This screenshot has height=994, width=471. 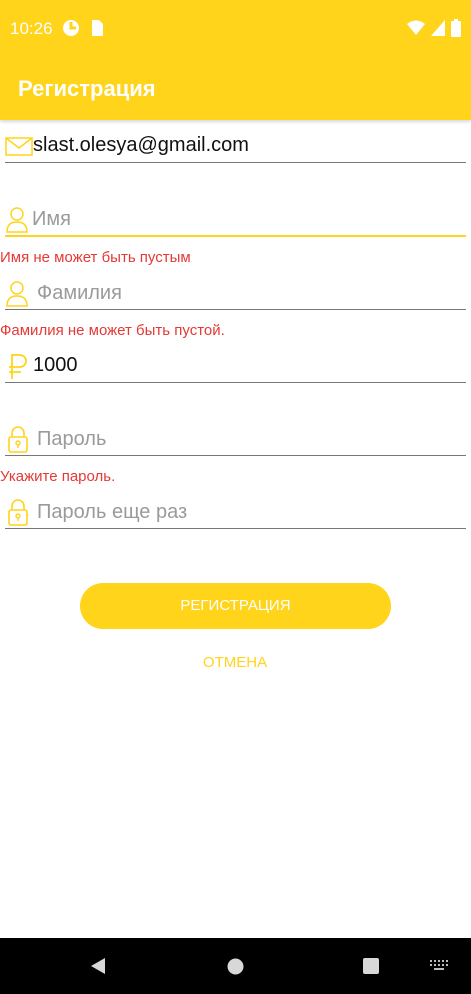 What do you see at coordinates (416, 27) in the screenshot?
I see `wifi-icon` at bounding box center [416, 27].